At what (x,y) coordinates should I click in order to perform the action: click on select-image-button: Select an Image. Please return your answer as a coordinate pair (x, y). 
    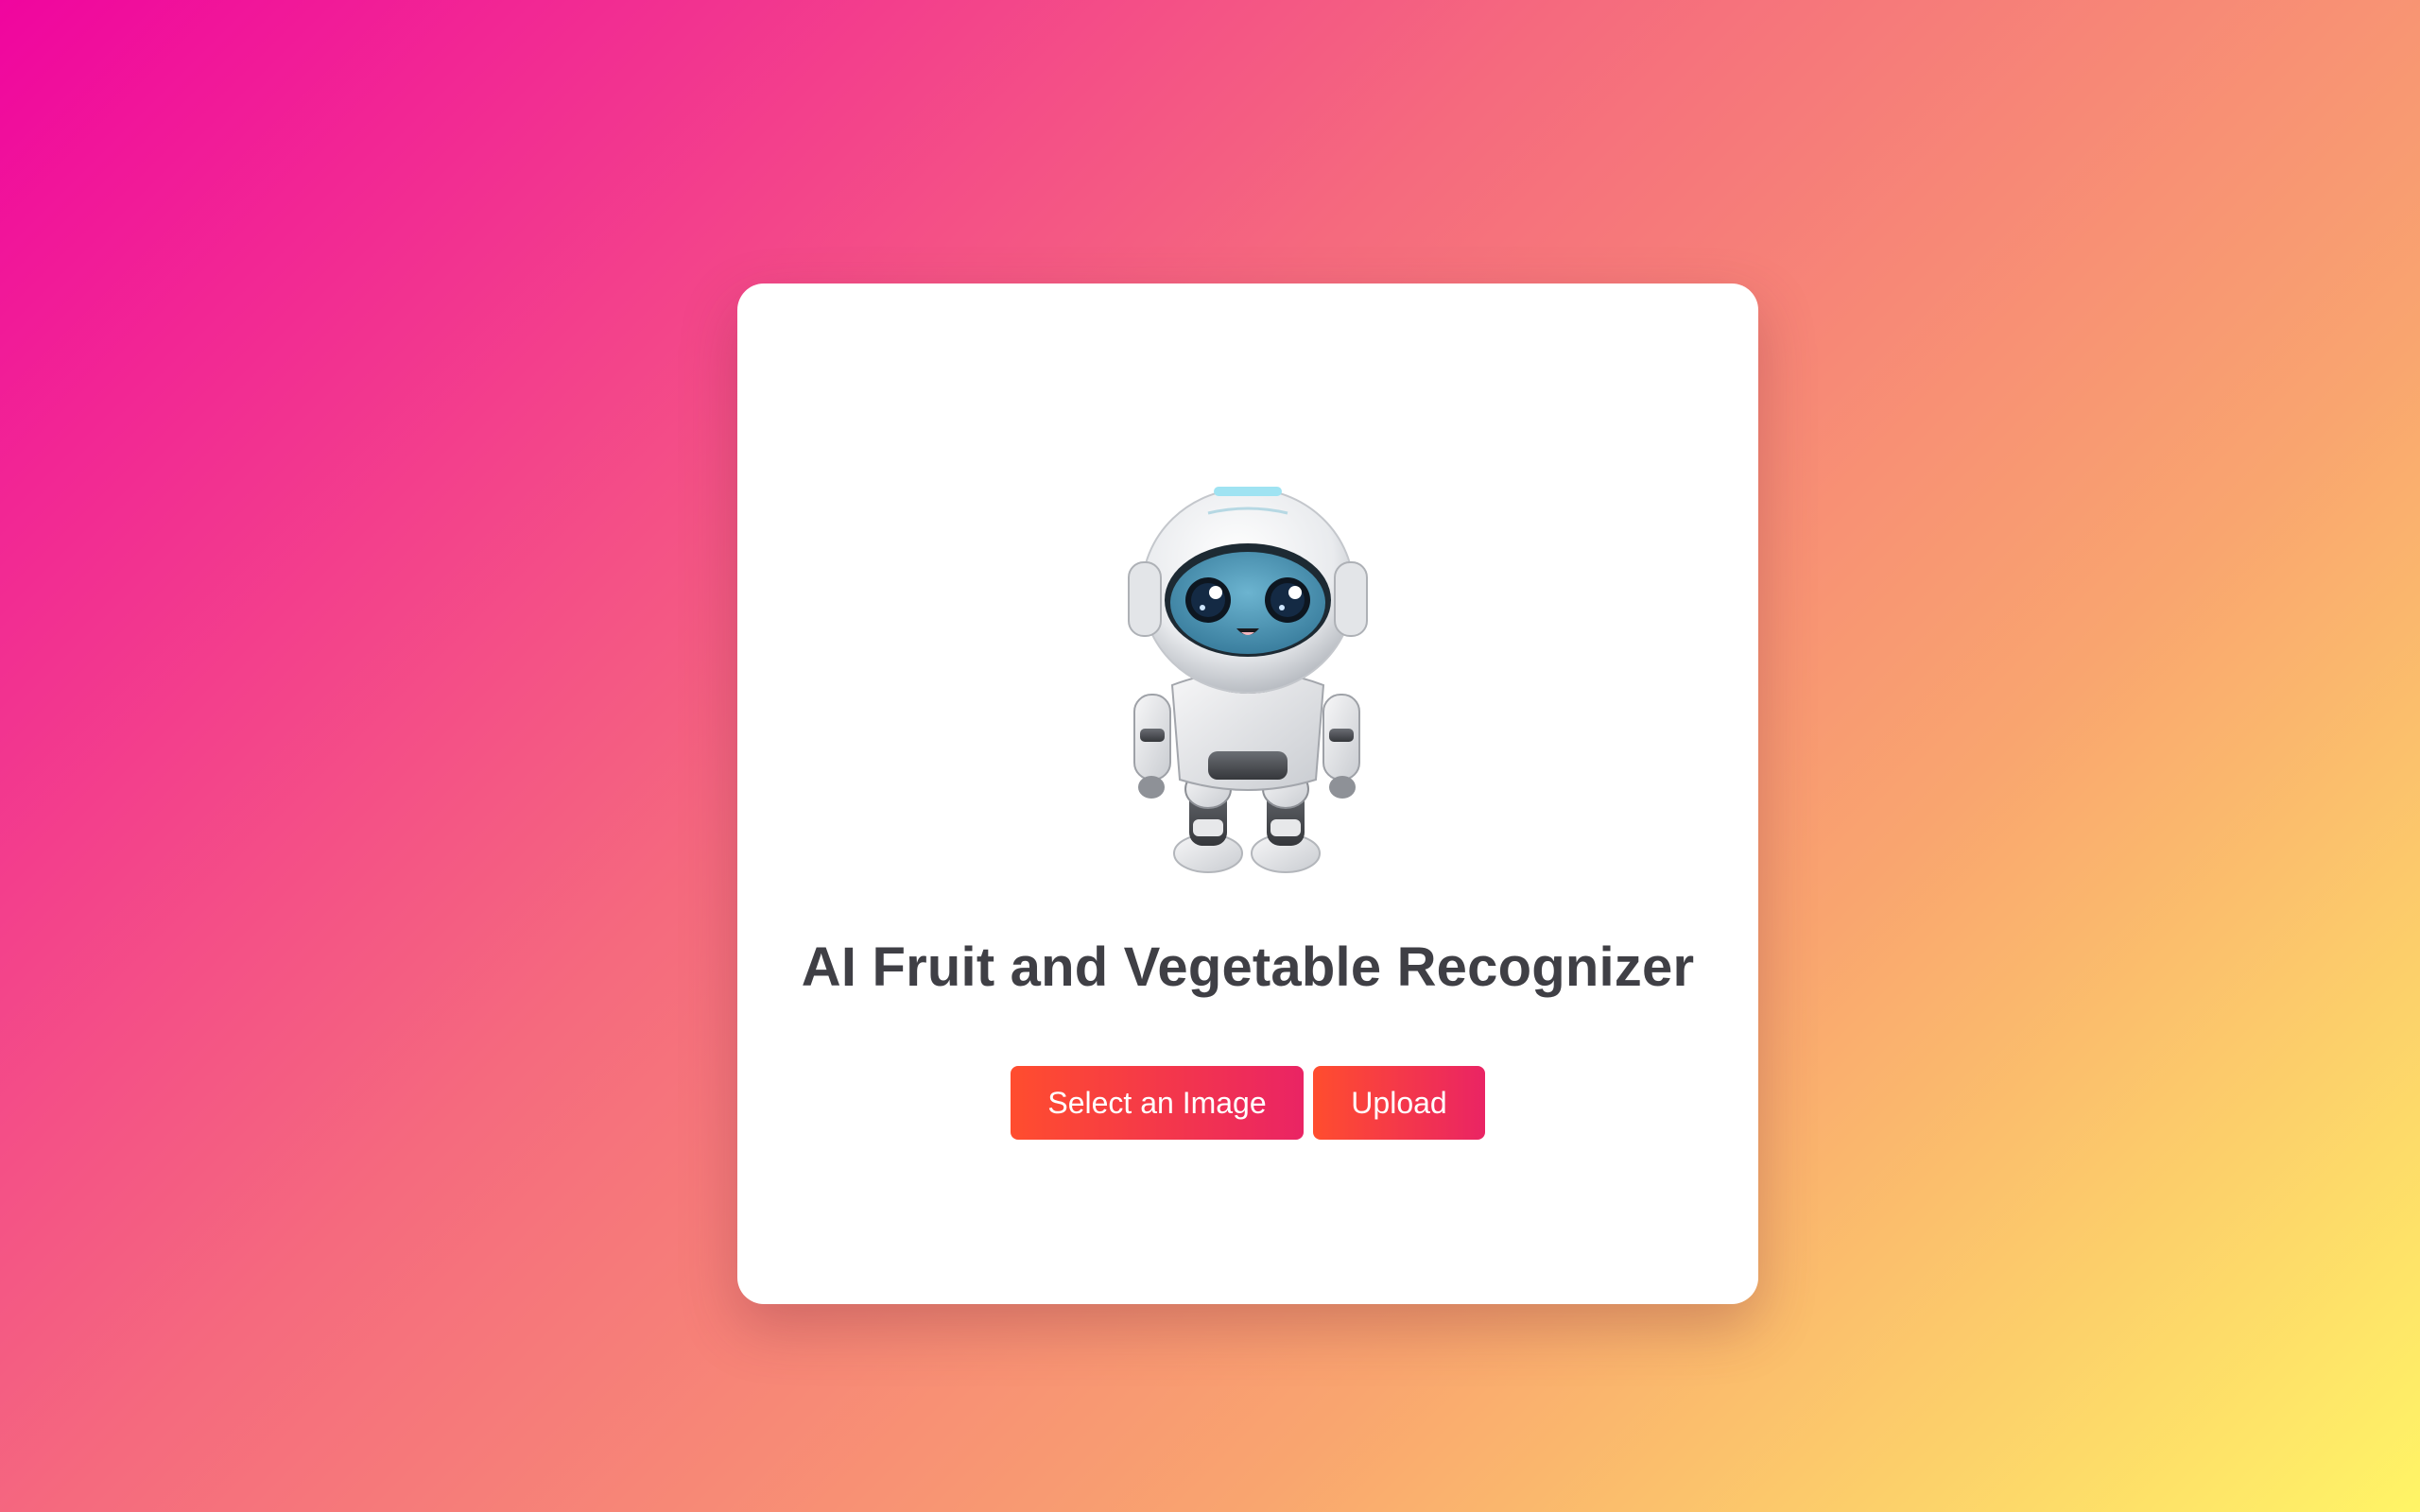
    Looking at the image, I should click on (1157, 1103).